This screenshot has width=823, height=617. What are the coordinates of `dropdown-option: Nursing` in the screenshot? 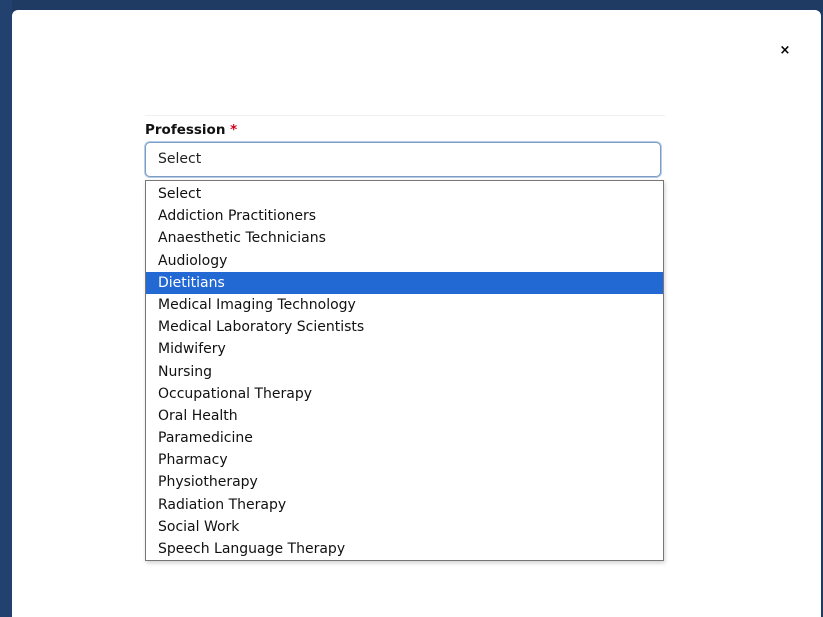 It's located at (404, 372).